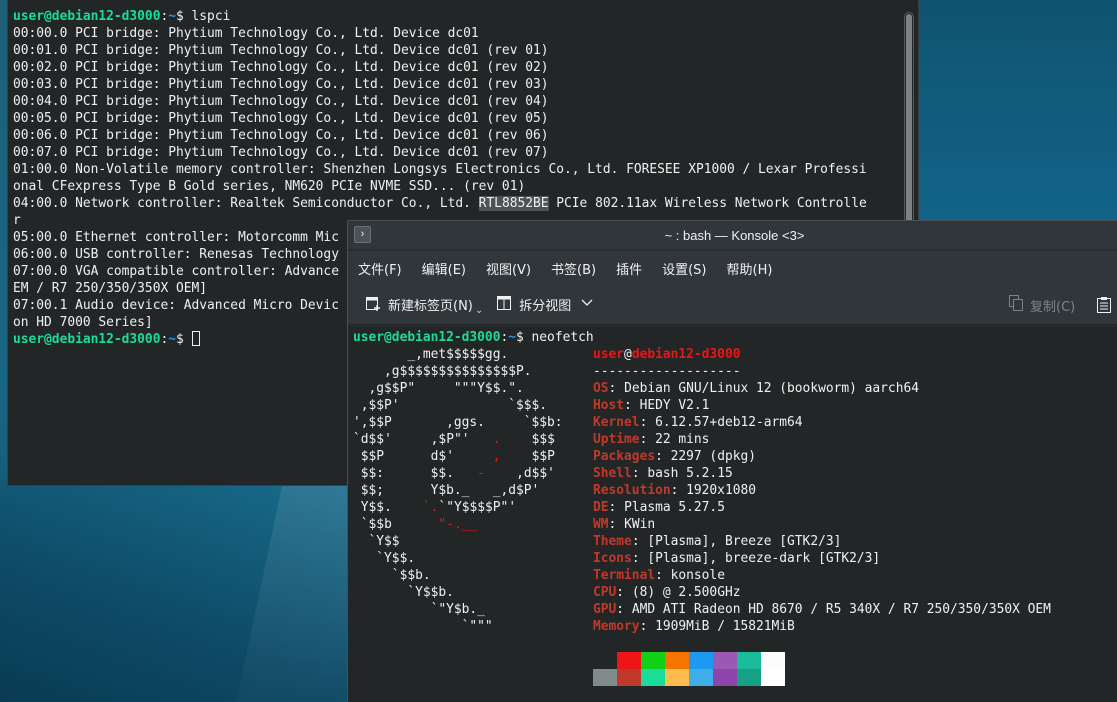 The image size is (1117, 702). What do you see at coordinates (457, 456) in the screenshot?
I see `logo-line: $$P d$' , $$P` at bounding box center [457, 456].